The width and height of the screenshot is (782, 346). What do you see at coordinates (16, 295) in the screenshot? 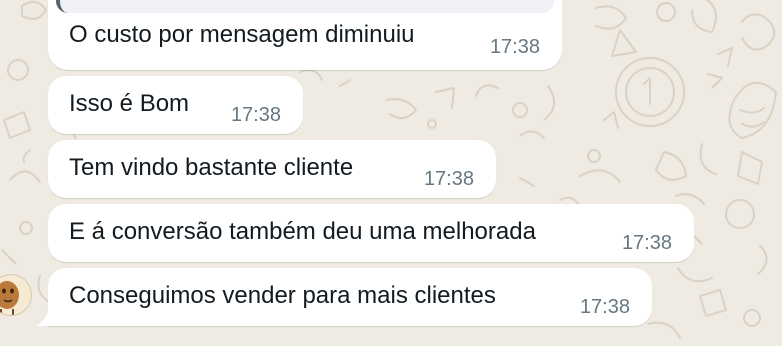
I see `sender-avatar-icon` at bounding box center [16, 295].